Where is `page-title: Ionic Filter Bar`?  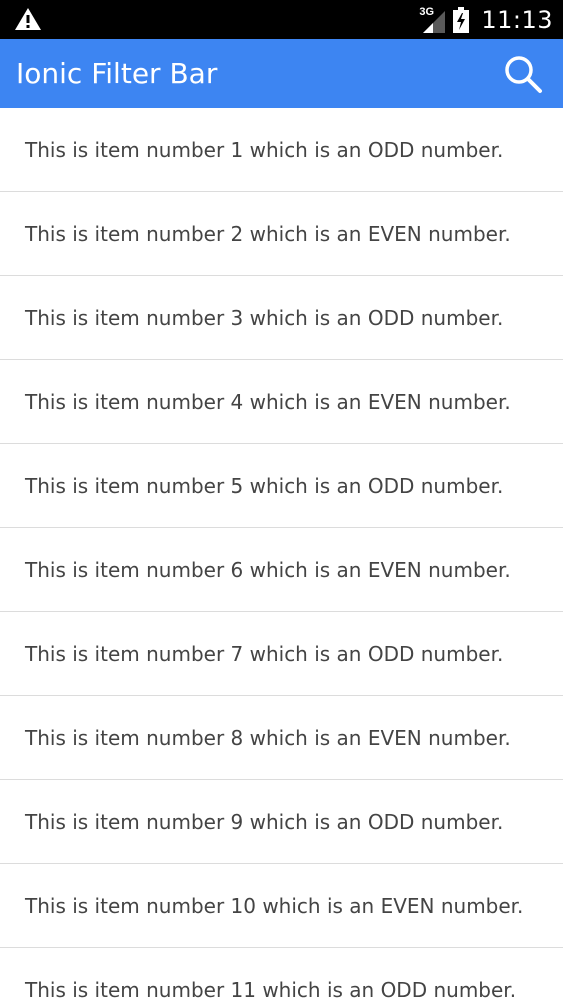 page-title: Ionic Filter Bar is located at coordinates (117, 73).